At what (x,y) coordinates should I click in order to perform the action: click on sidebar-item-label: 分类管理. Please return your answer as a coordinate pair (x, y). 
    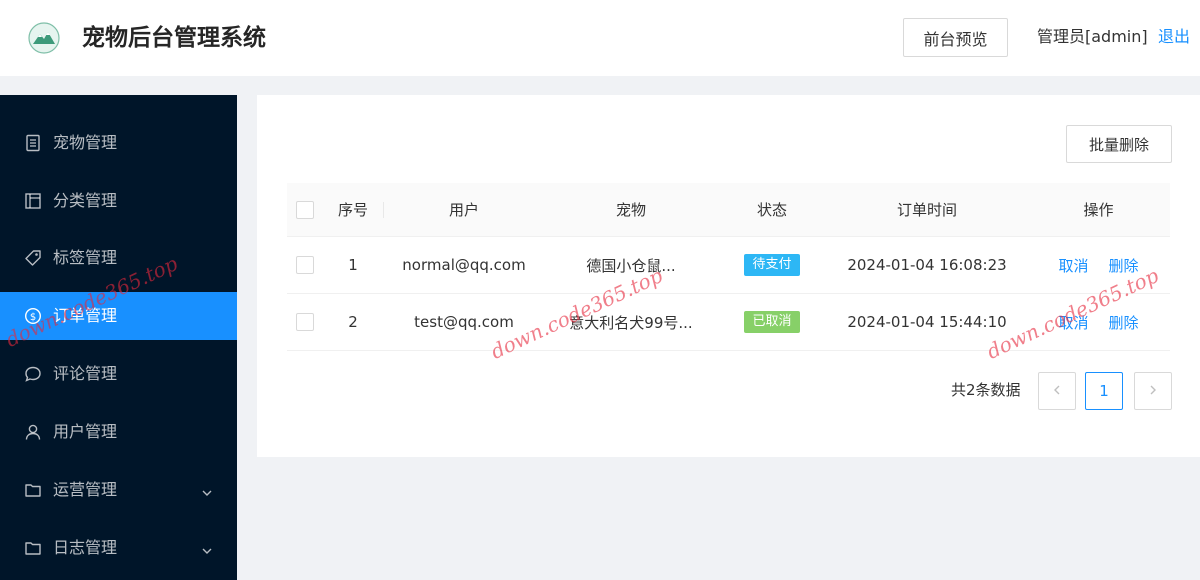
    Looking at the image, I should click on (85, 200).